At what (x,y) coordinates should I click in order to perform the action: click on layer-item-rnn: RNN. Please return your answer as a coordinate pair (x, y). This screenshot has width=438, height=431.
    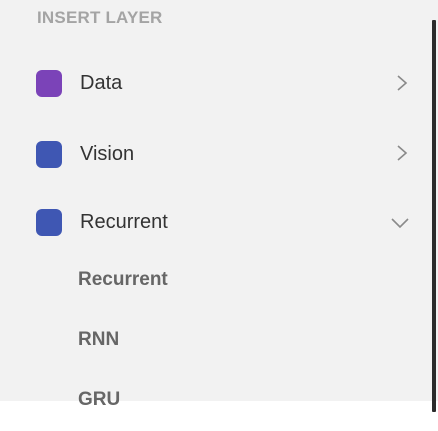
    Looking at the image, I should click on (98, 340).